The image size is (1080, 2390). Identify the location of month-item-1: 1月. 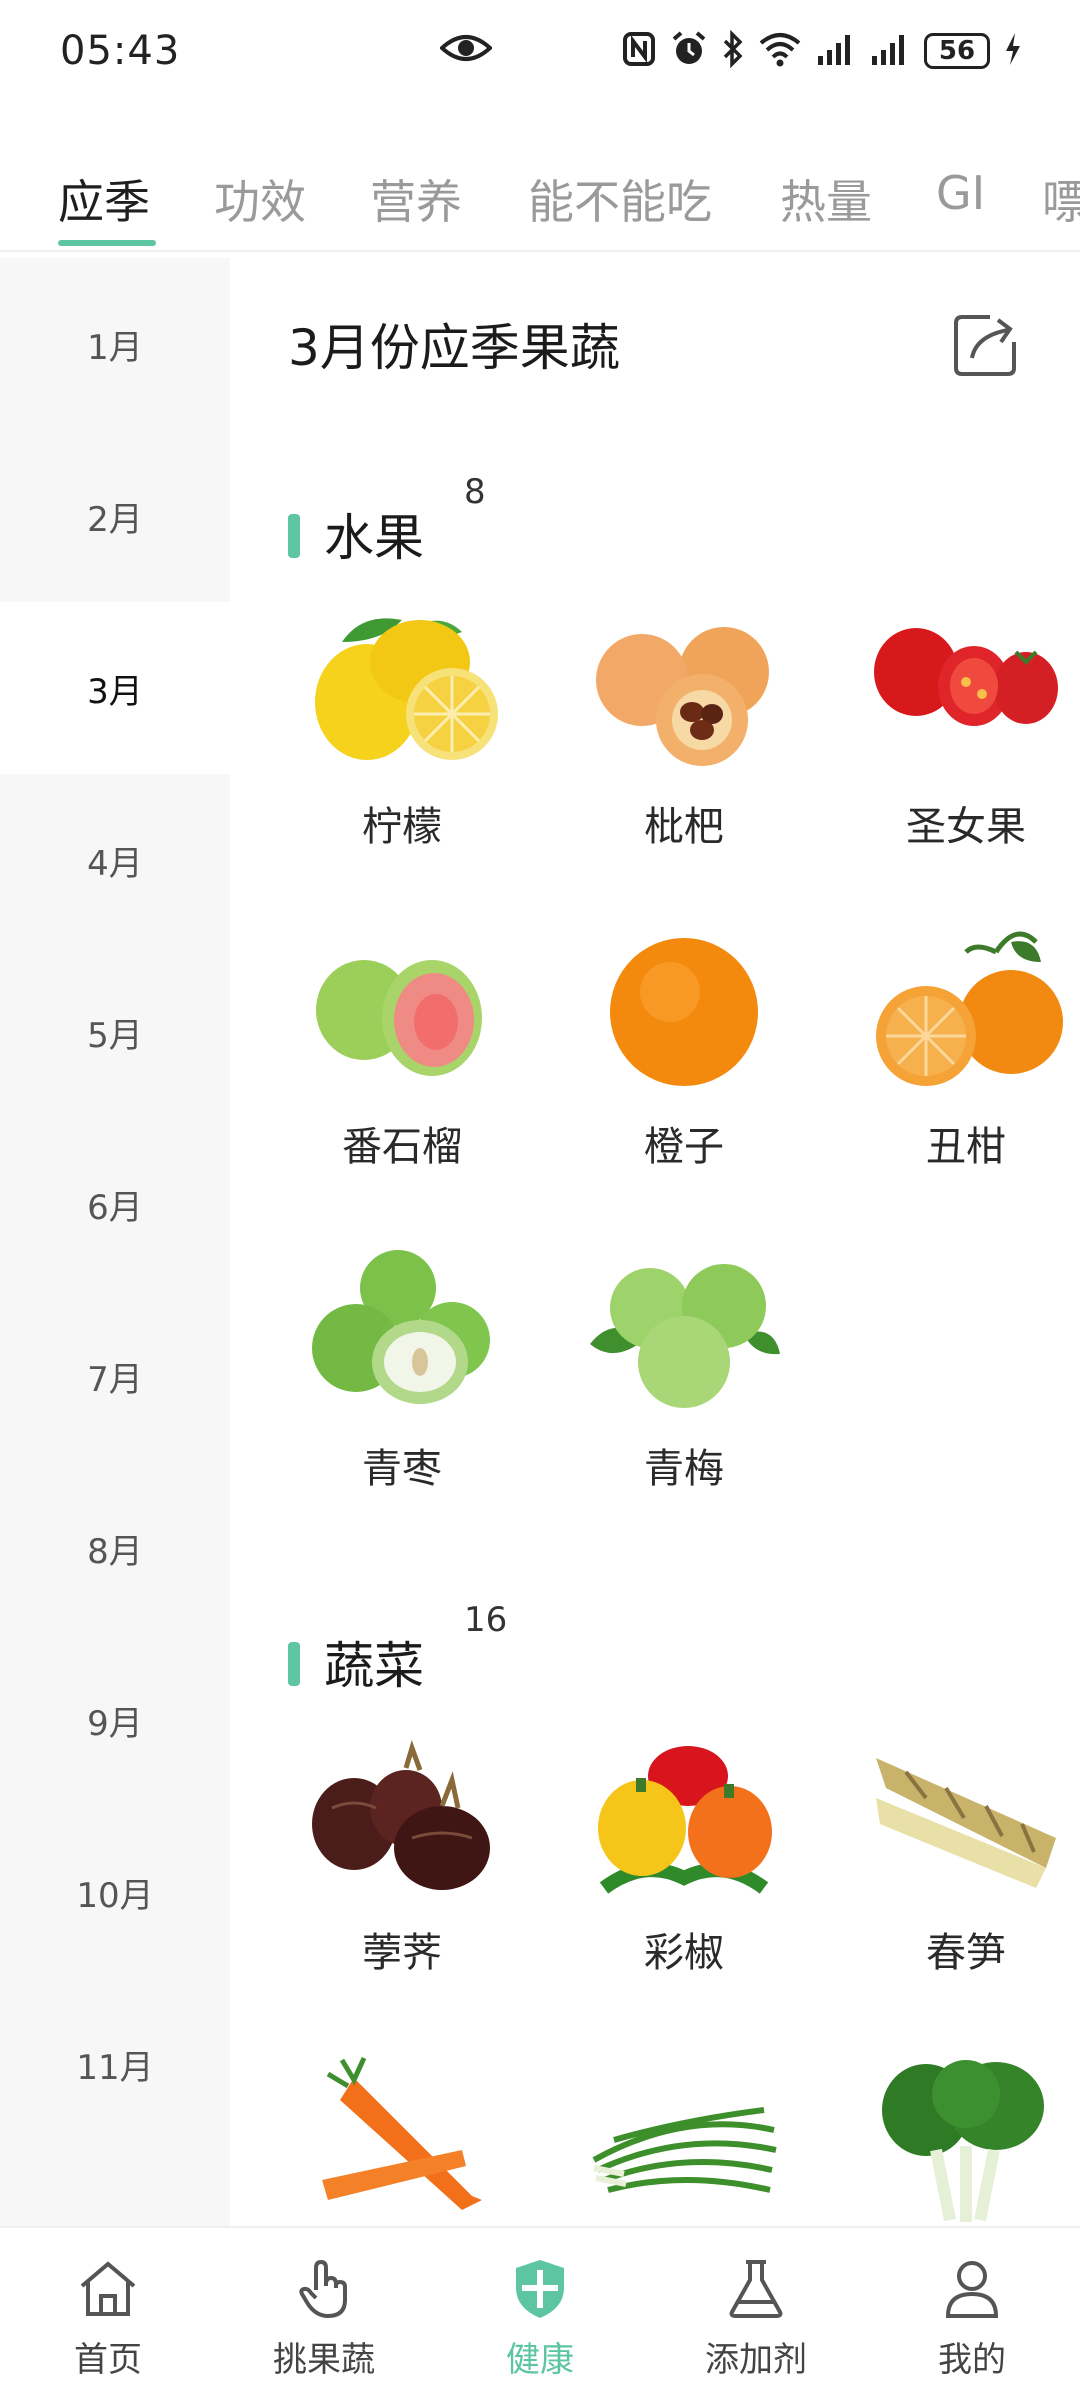
(115, 344).